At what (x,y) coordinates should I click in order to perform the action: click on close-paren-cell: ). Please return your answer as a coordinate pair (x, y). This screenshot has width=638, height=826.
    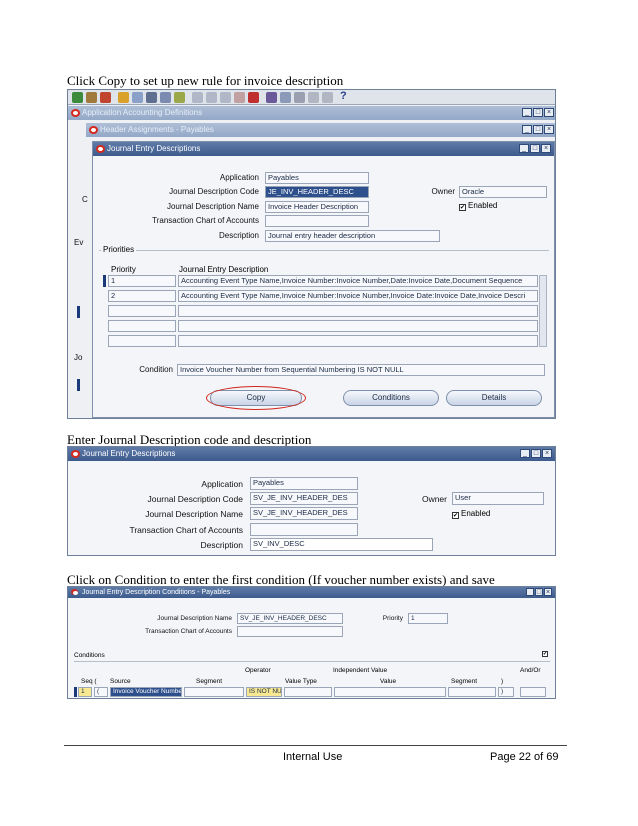
    Looking at the image, I should click on (506, 692).